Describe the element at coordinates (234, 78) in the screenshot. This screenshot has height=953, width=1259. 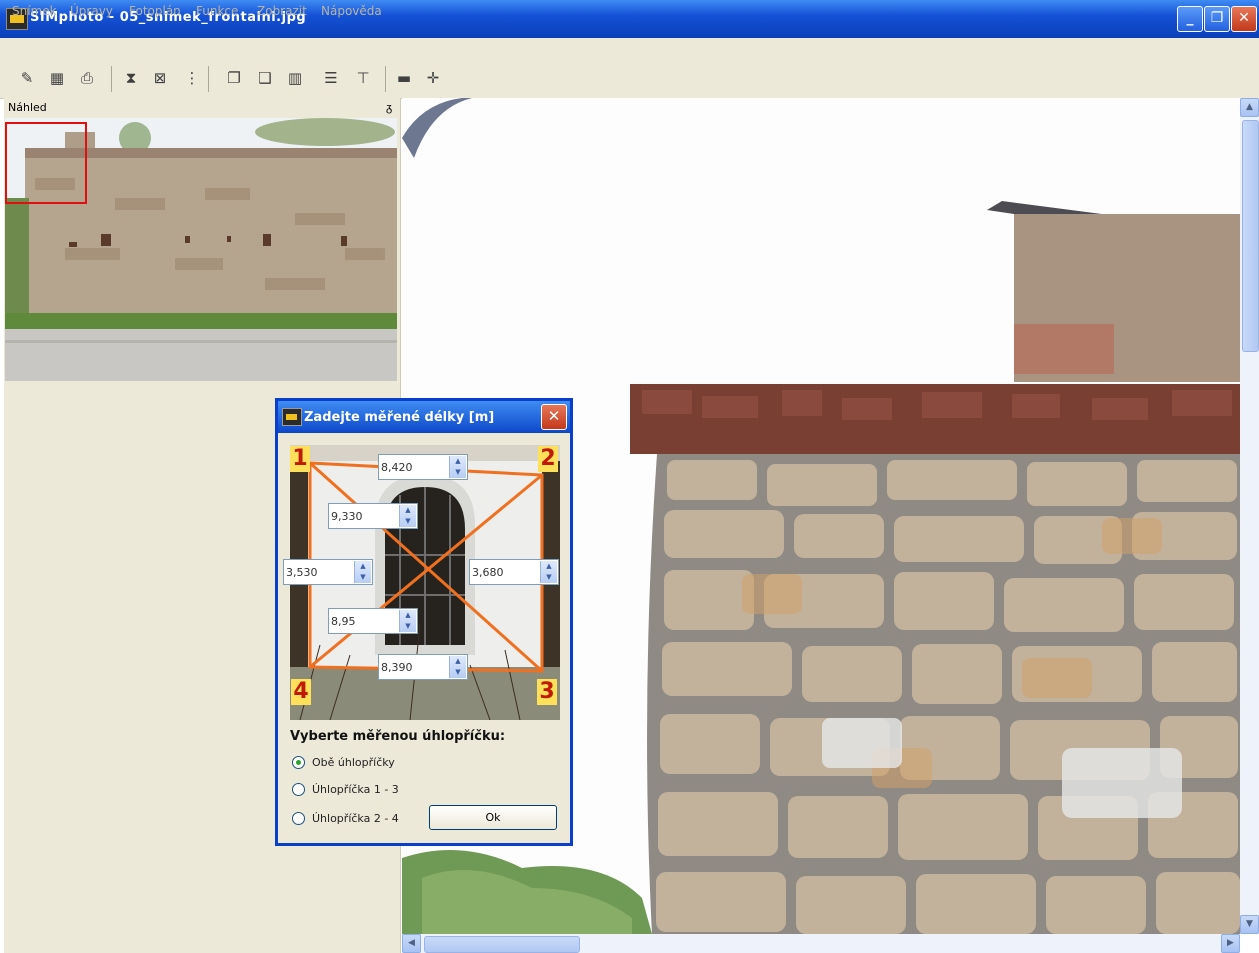
I see `copy-icon: ❐` at that location.